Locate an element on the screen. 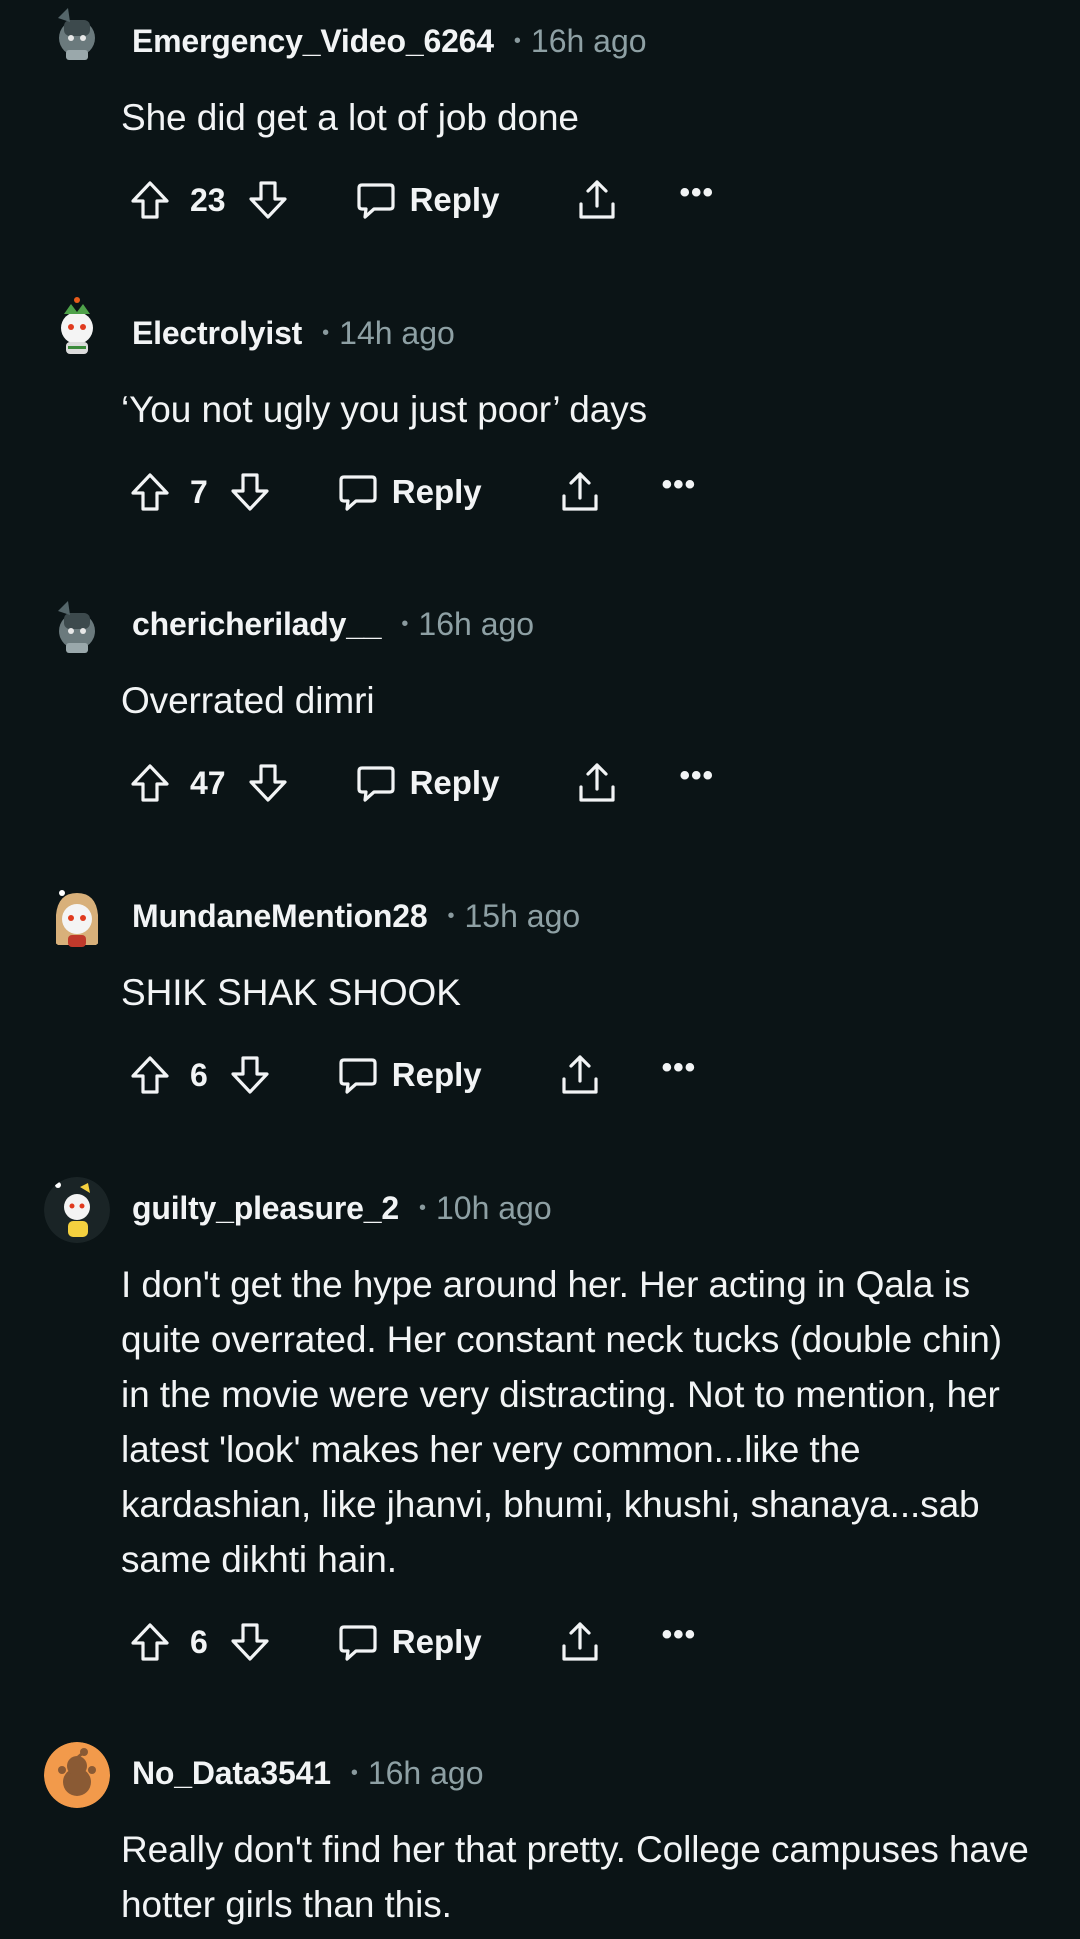 This screenshot has height=1939, width=1080. comment-meta: No_Data3541 • 16h ago is located at coordinates (308, 1773).